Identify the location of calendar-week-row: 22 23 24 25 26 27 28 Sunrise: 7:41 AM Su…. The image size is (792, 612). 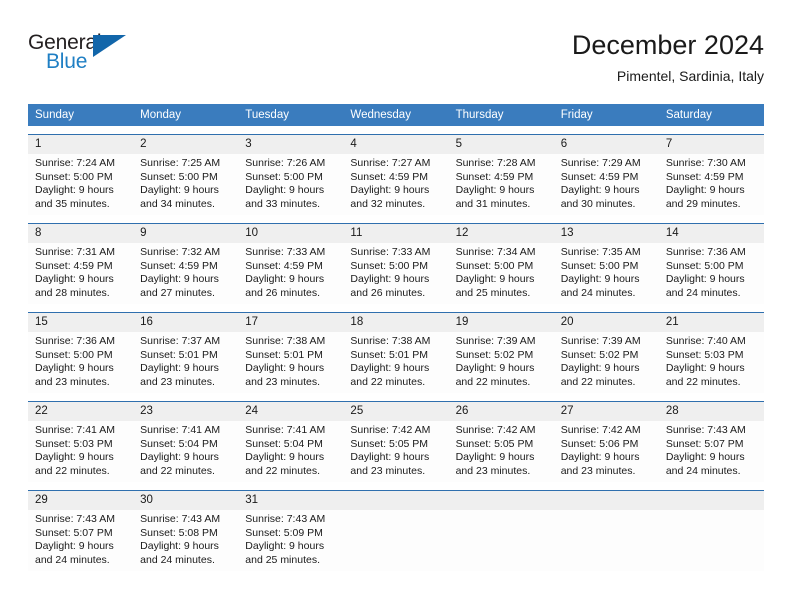
(396, 441).